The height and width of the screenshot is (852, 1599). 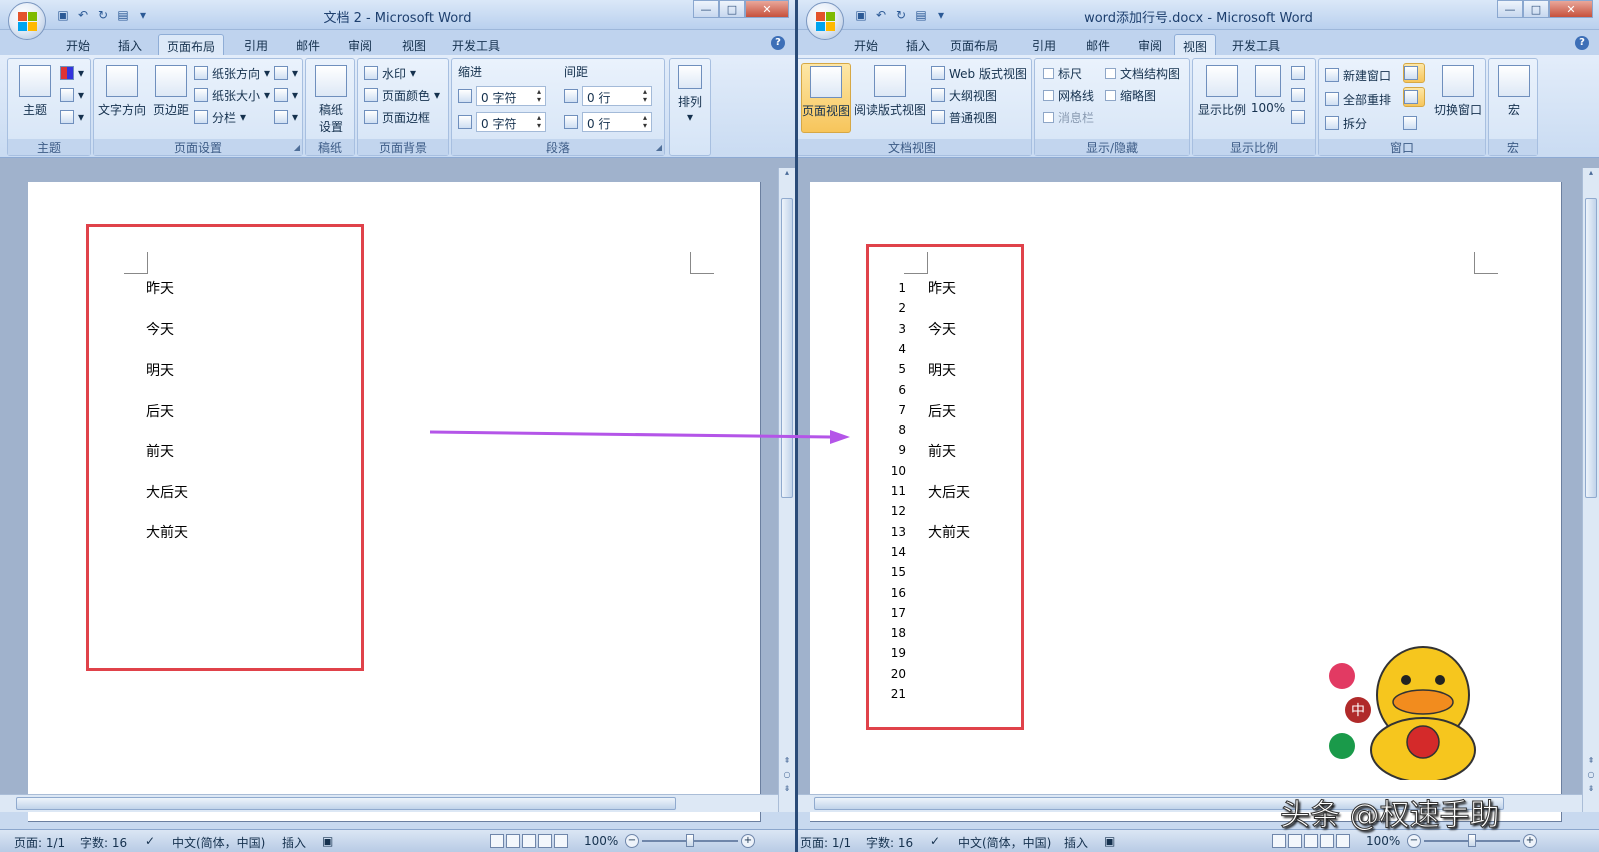 What do you see at coordinates (617, 122) in the screenshot?
I see `spacing-after-field: 0 行` at bounding box center [617, 122].